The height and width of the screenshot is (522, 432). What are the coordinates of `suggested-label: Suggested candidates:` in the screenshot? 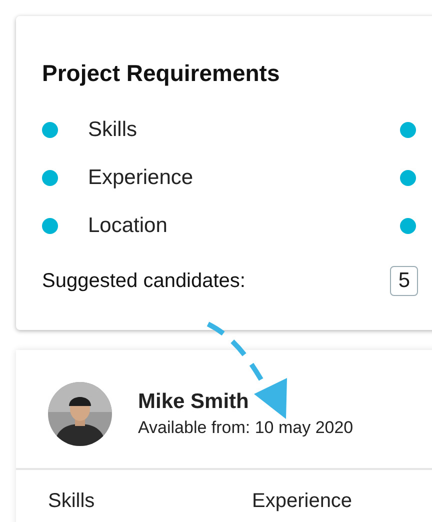 It's located at (144, 281).